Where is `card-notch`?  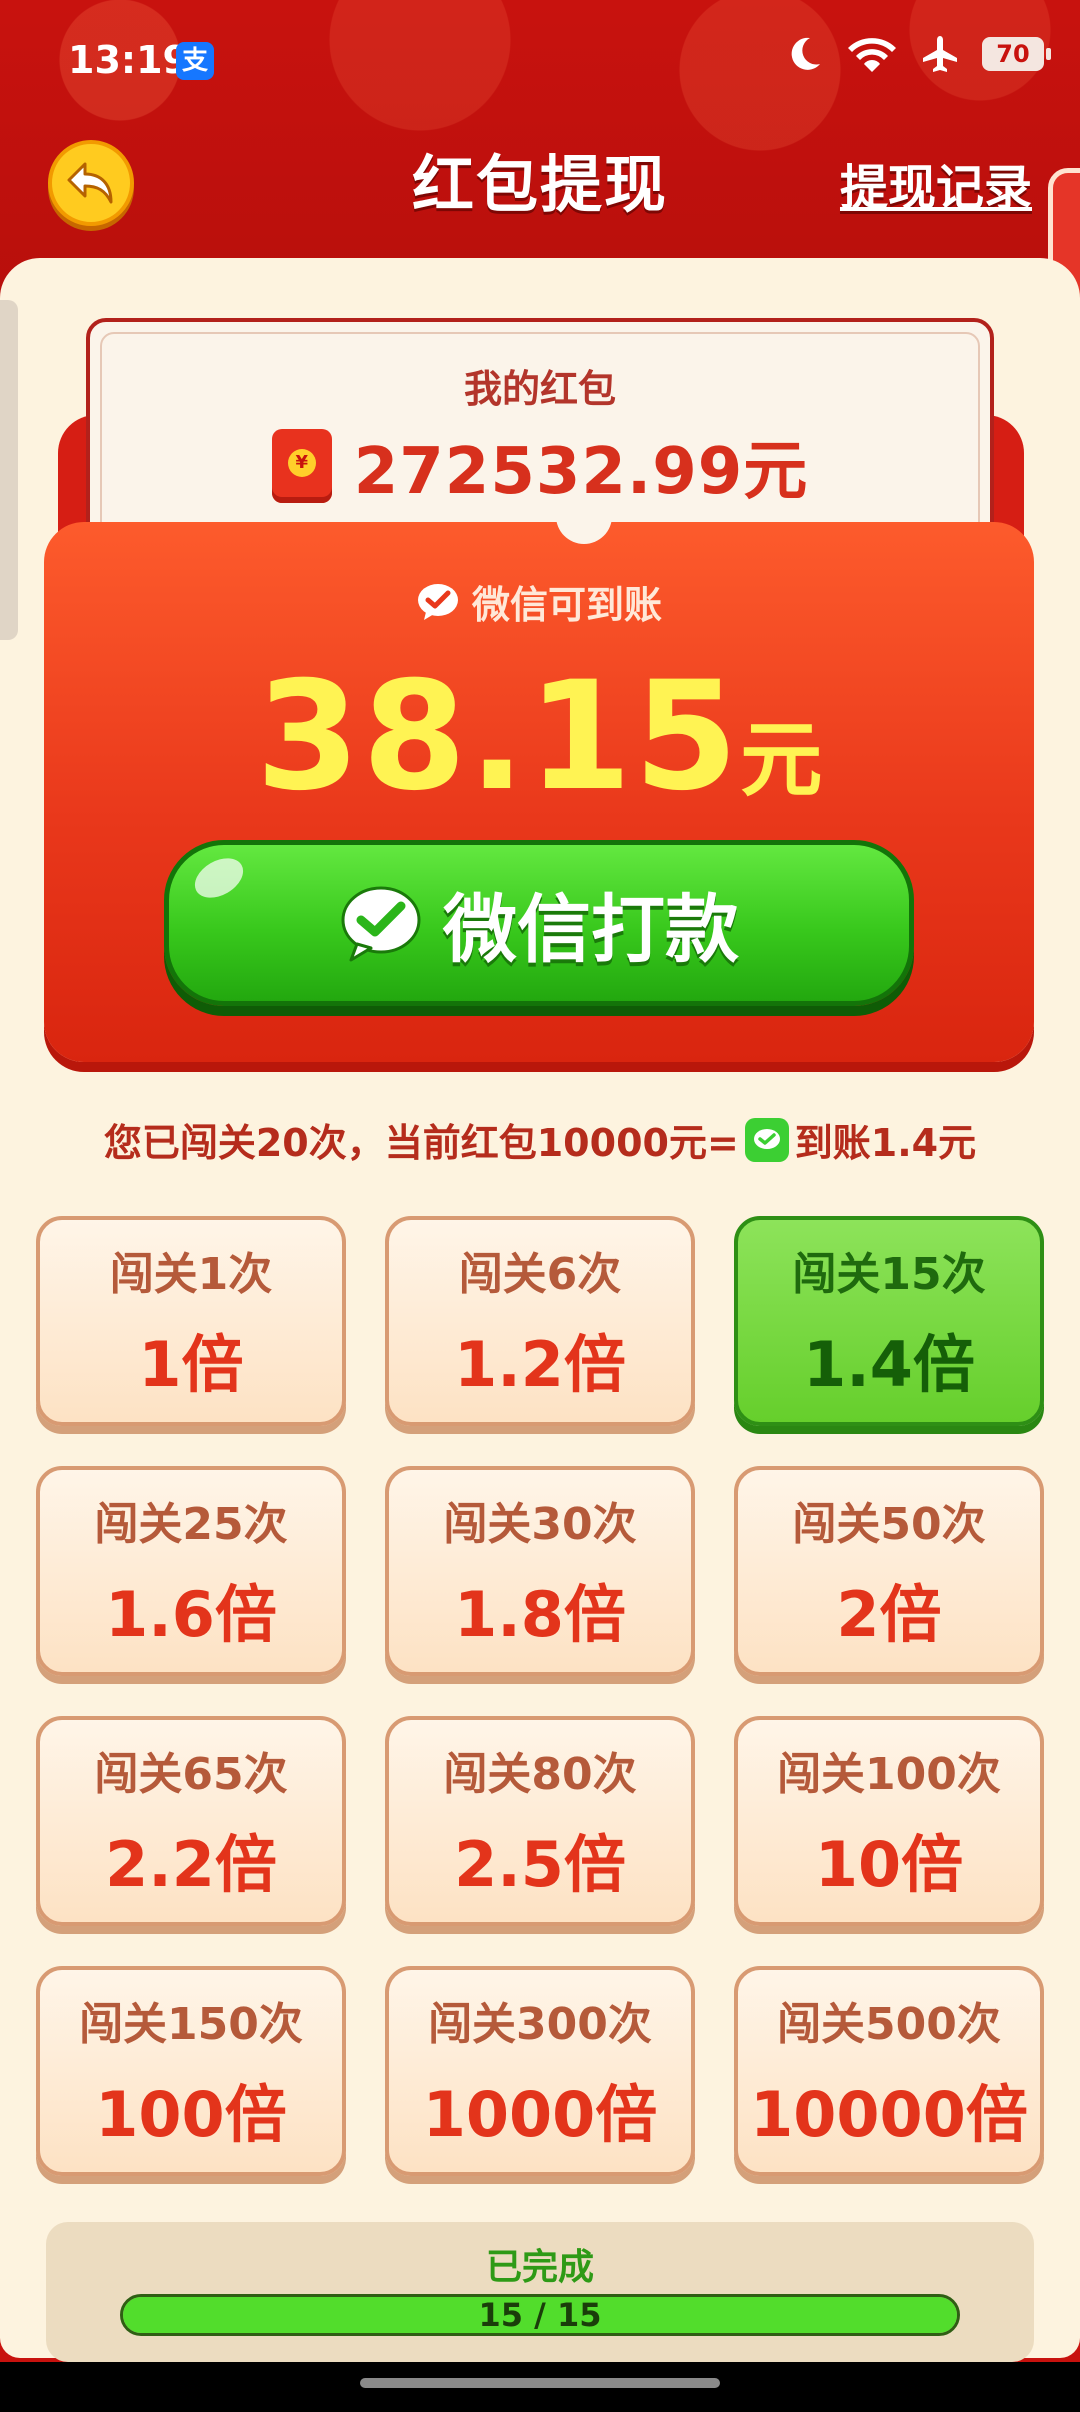
card-notch is located at coordinates (584, 522).